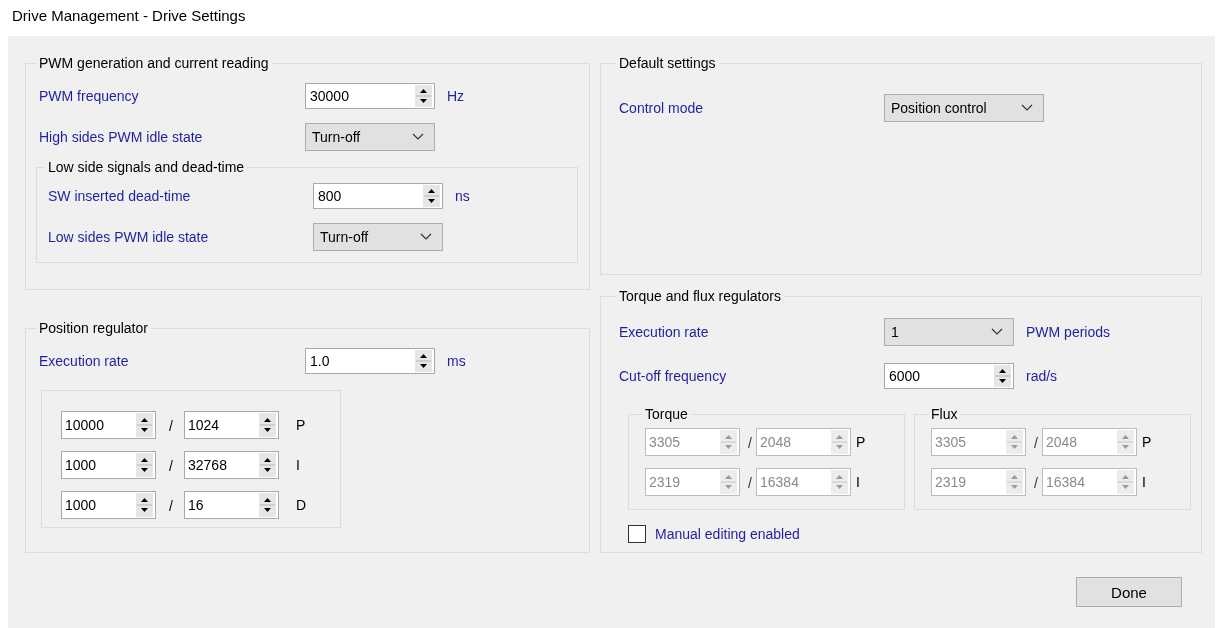 This screenshot has width=1224, height=628. What do you see at coordinates (93, 328) in the screenshot?
I see `group-title: Position regulator` at bounding box center [93, 328].